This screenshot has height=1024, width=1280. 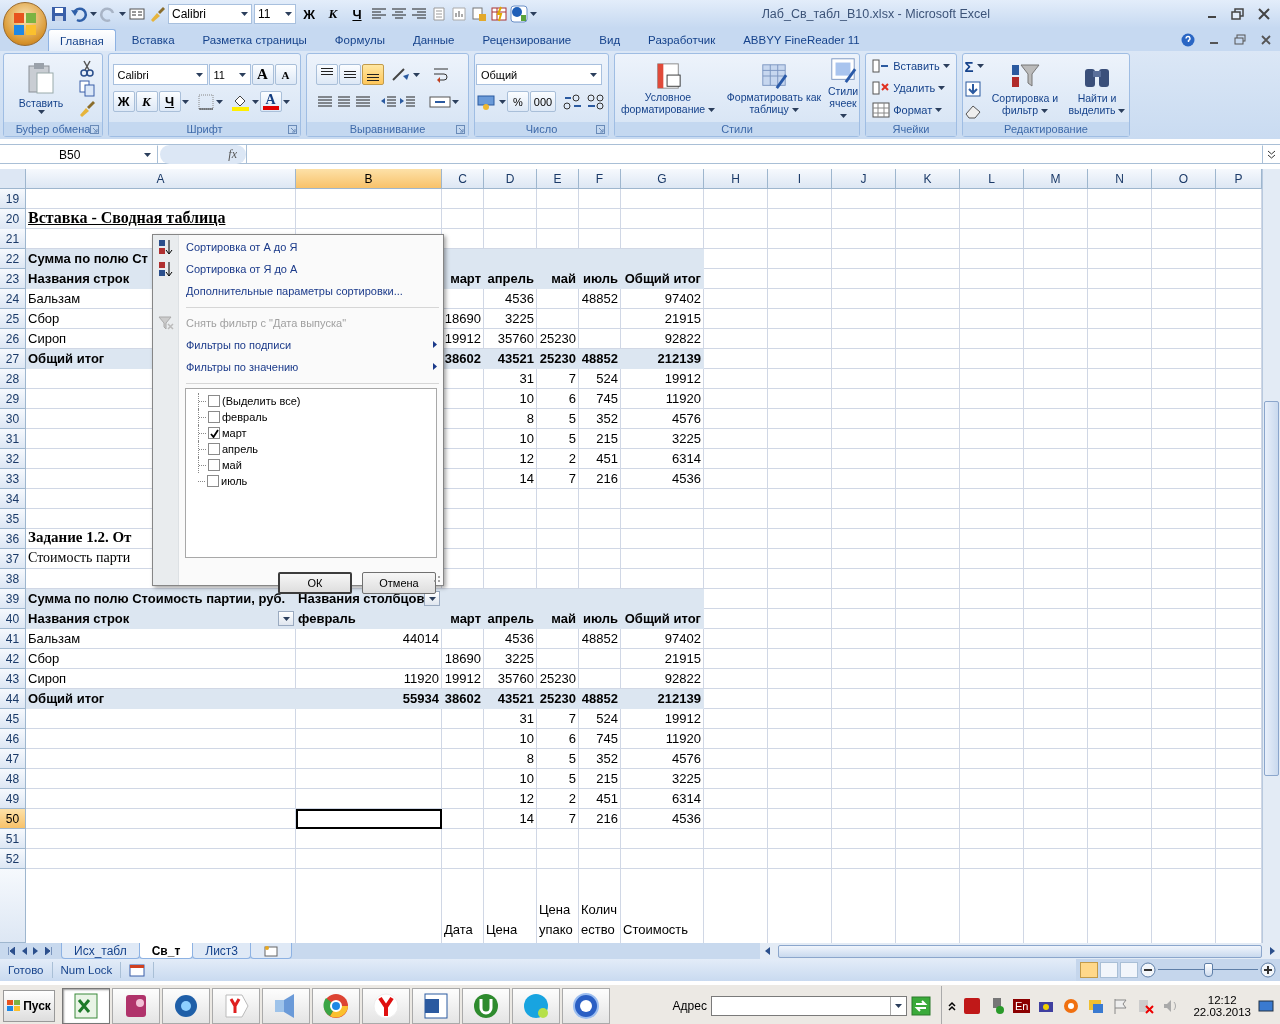 What do you see at coordinates (13, 539) in the screenshot?
I see `row-header: 36` at bounding box center [13, 539].